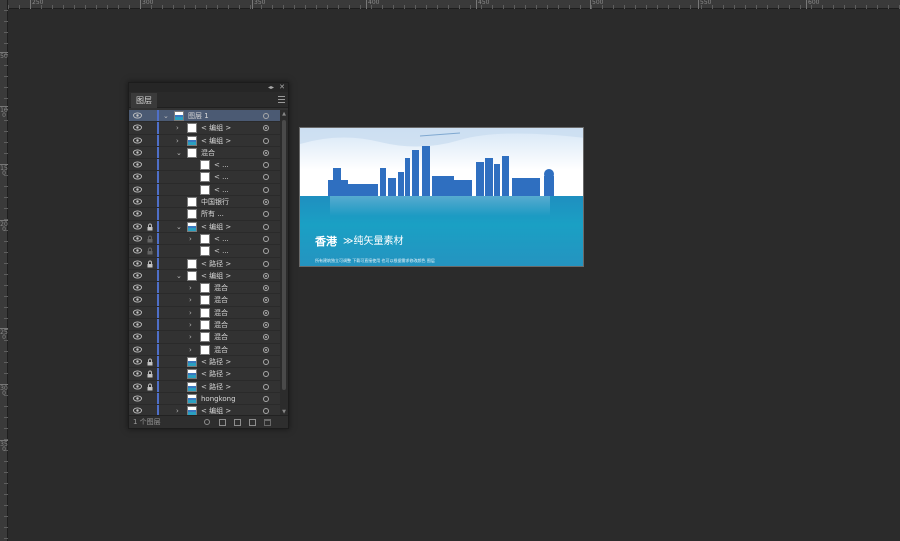 The image size is (900, 541). Describe the element at coordinates (284, 255) in the screenshot. I see `scroll-thumb` at that location.